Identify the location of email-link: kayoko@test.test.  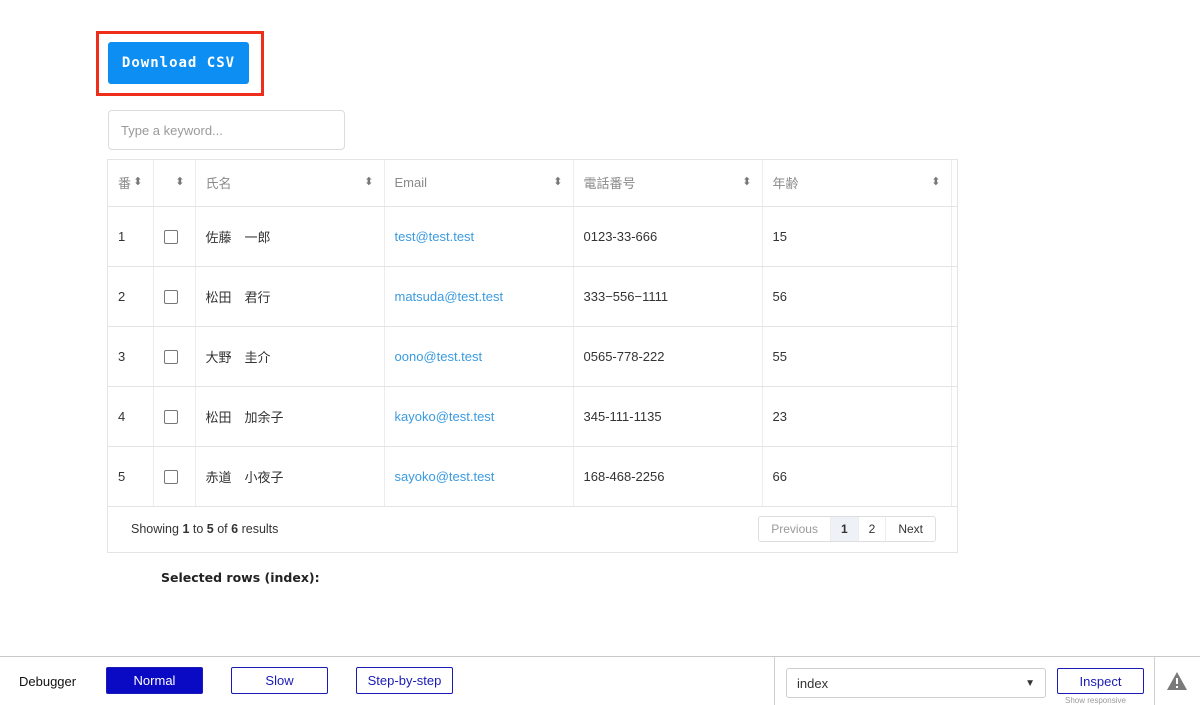
(445, 416).